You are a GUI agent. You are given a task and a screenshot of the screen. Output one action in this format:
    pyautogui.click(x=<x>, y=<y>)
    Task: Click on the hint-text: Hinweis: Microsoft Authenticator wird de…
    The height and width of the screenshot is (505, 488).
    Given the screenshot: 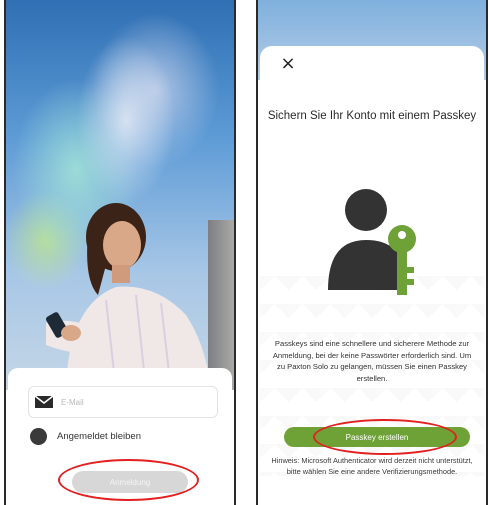 What is the action you would take?
    pyautogui.click(x=372, y=466)
    